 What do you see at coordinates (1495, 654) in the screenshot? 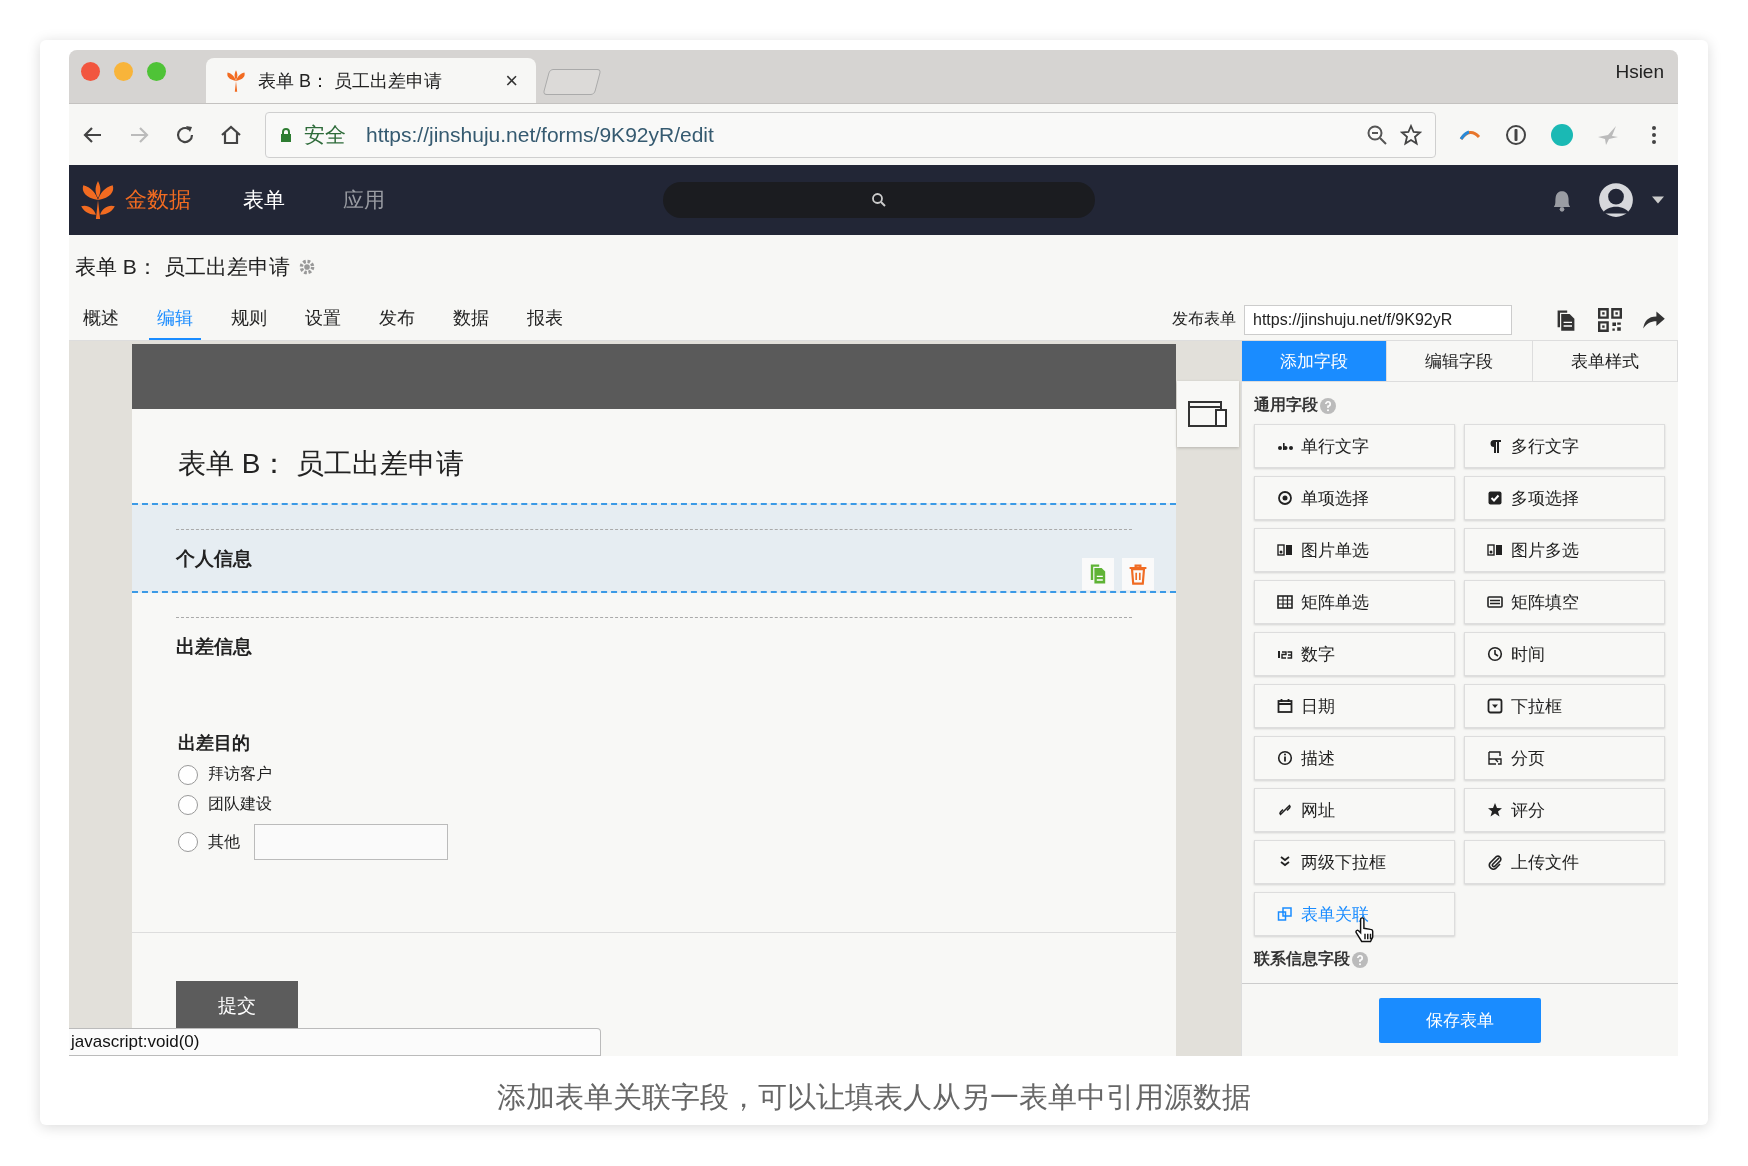
I see `time-icon` at bounding box center [1495, 654].